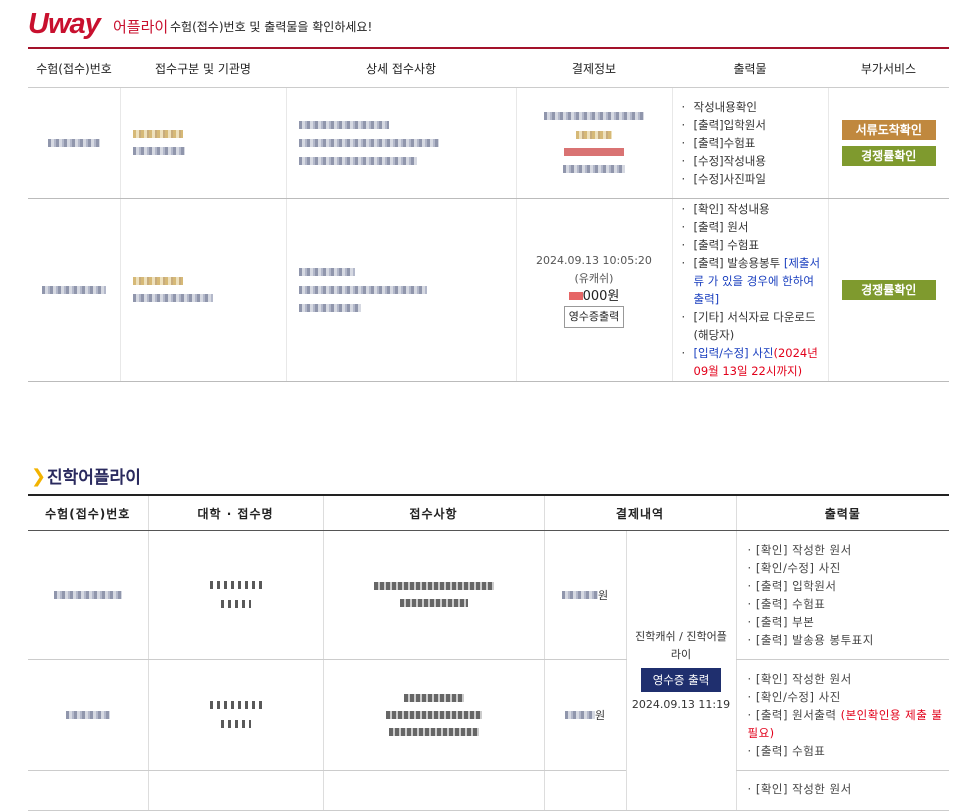 Image resolution: width=965 pixels, height=811 pixels. Describe the element at coordinates (754, 161) in the screenshot. I see `print-link: [수정]작성내용` at that location.